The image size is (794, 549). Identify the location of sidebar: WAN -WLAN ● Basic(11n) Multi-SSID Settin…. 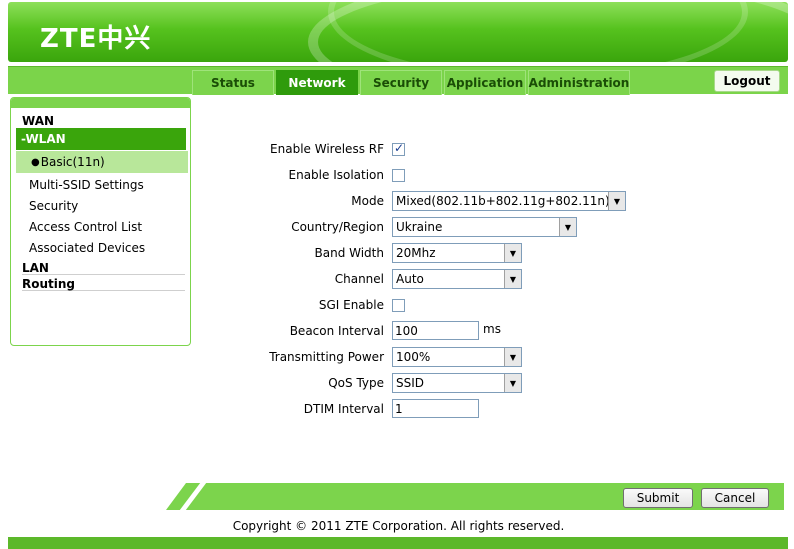
(100, 221).